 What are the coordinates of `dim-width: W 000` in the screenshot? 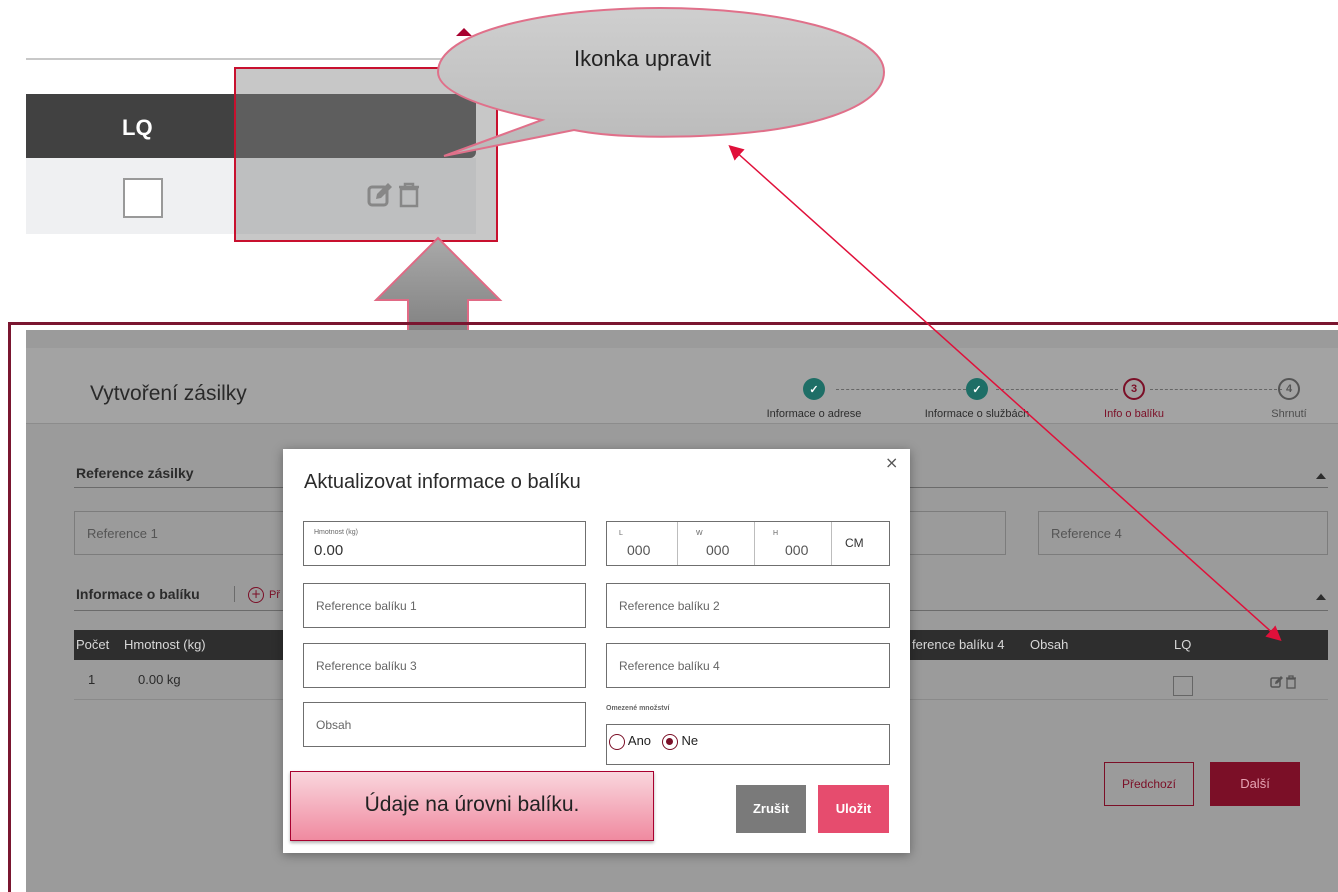 It's located at (716, 543).